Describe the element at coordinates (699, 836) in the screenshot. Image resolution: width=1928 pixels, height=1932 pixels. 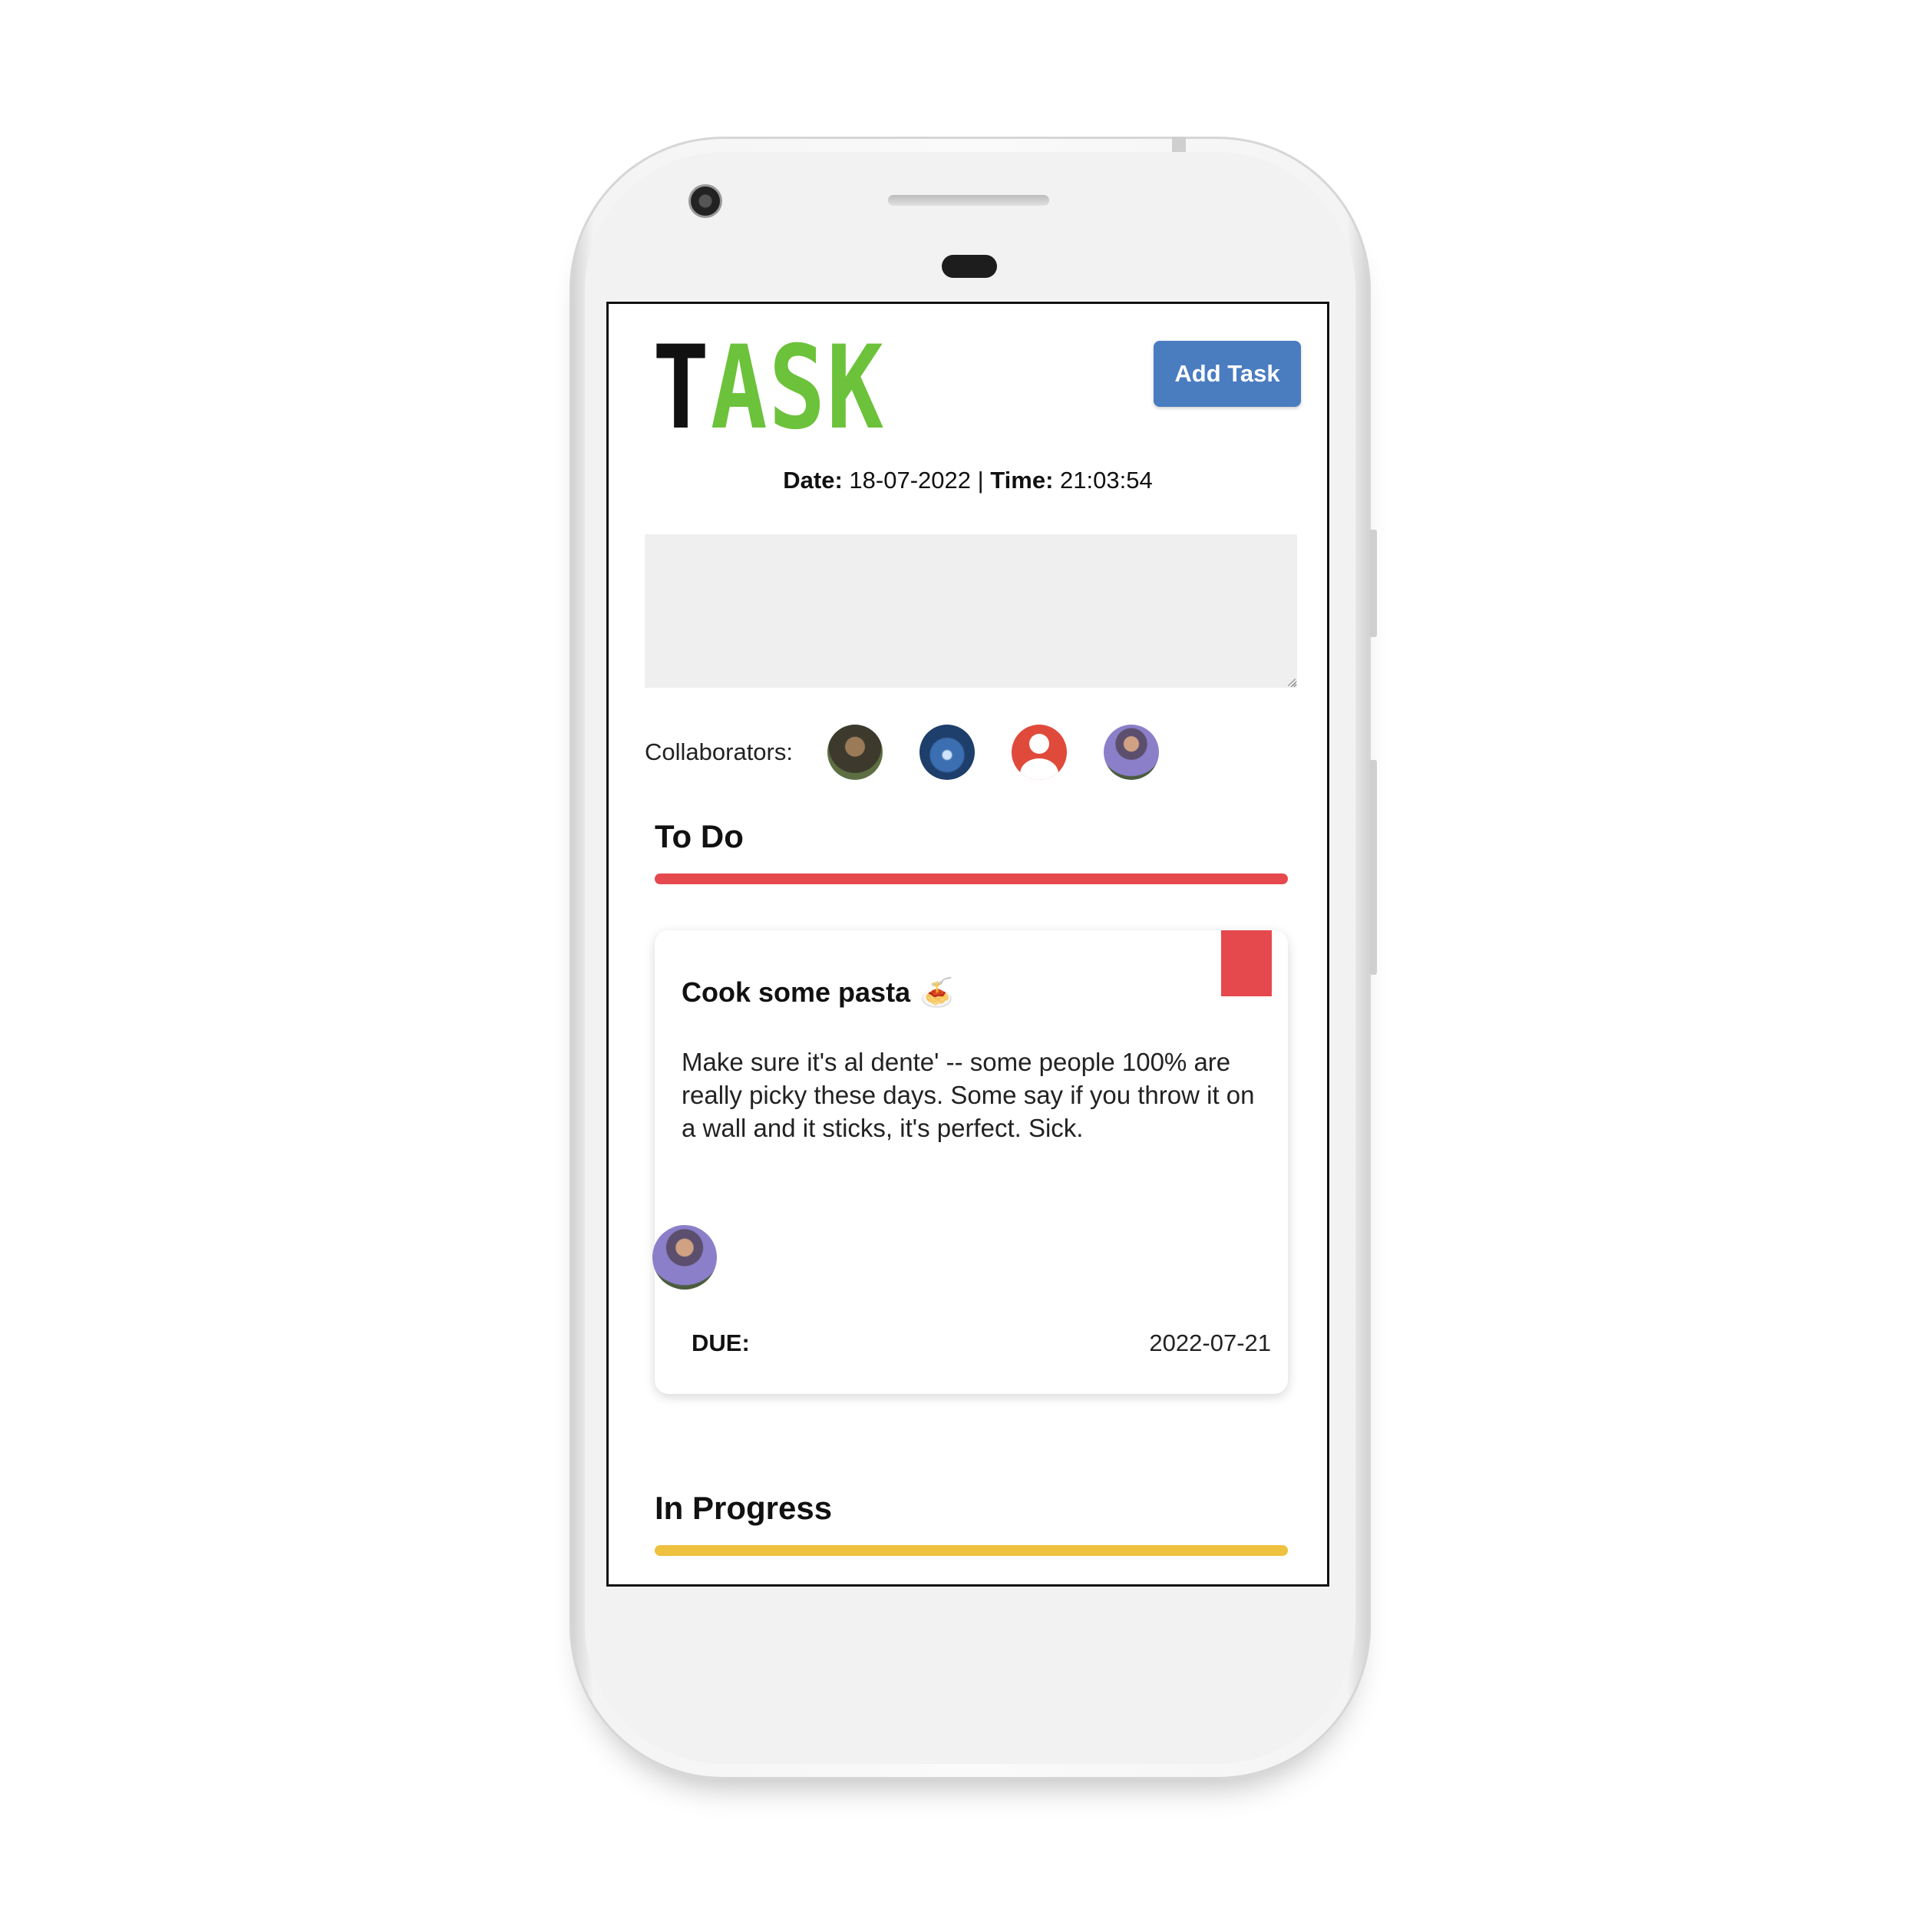
I see `todo-column-title: To Do` at that location.